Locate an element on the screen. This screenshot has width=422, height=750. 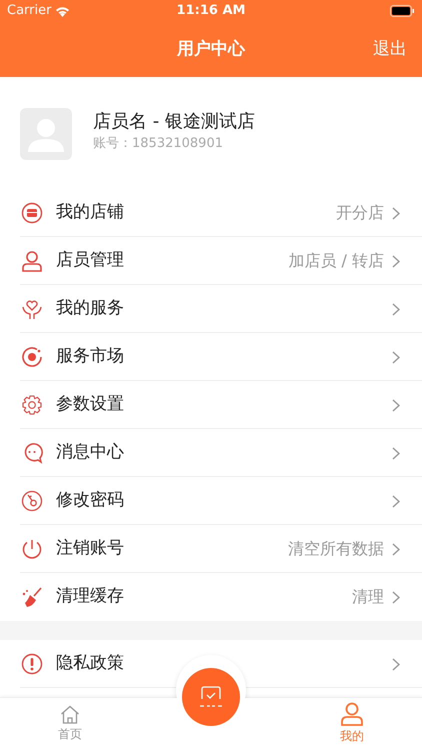
menu-label: 注销账号 is located at coordinates (90, 548).